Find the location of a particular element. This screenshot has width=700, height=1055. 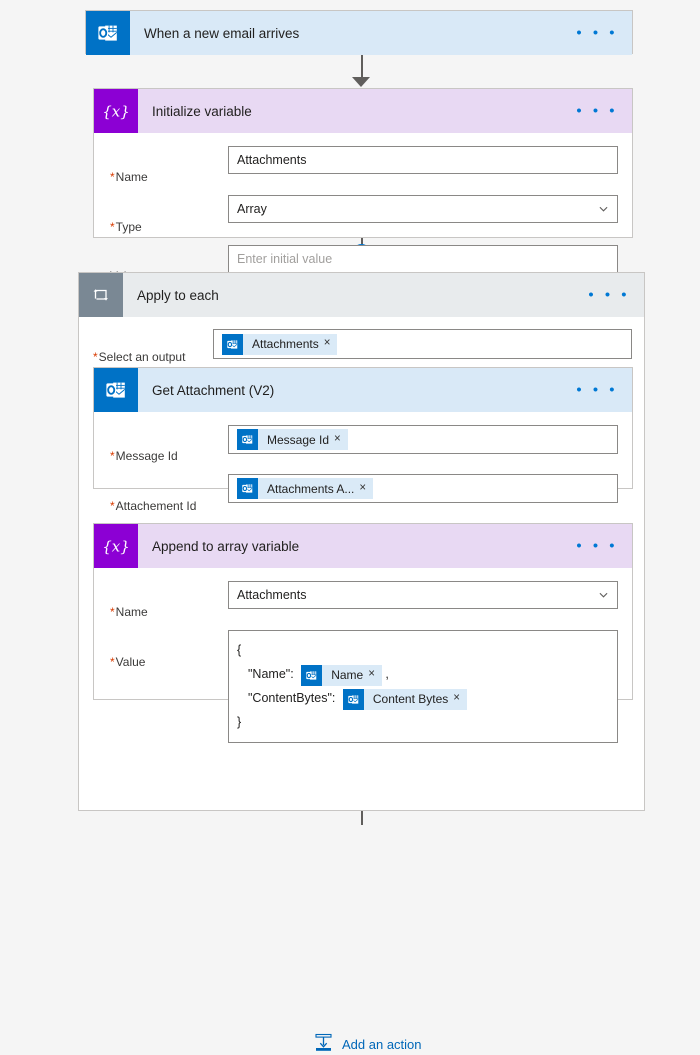

variable-name-input: Attachments is located at coordinates (423, 160).